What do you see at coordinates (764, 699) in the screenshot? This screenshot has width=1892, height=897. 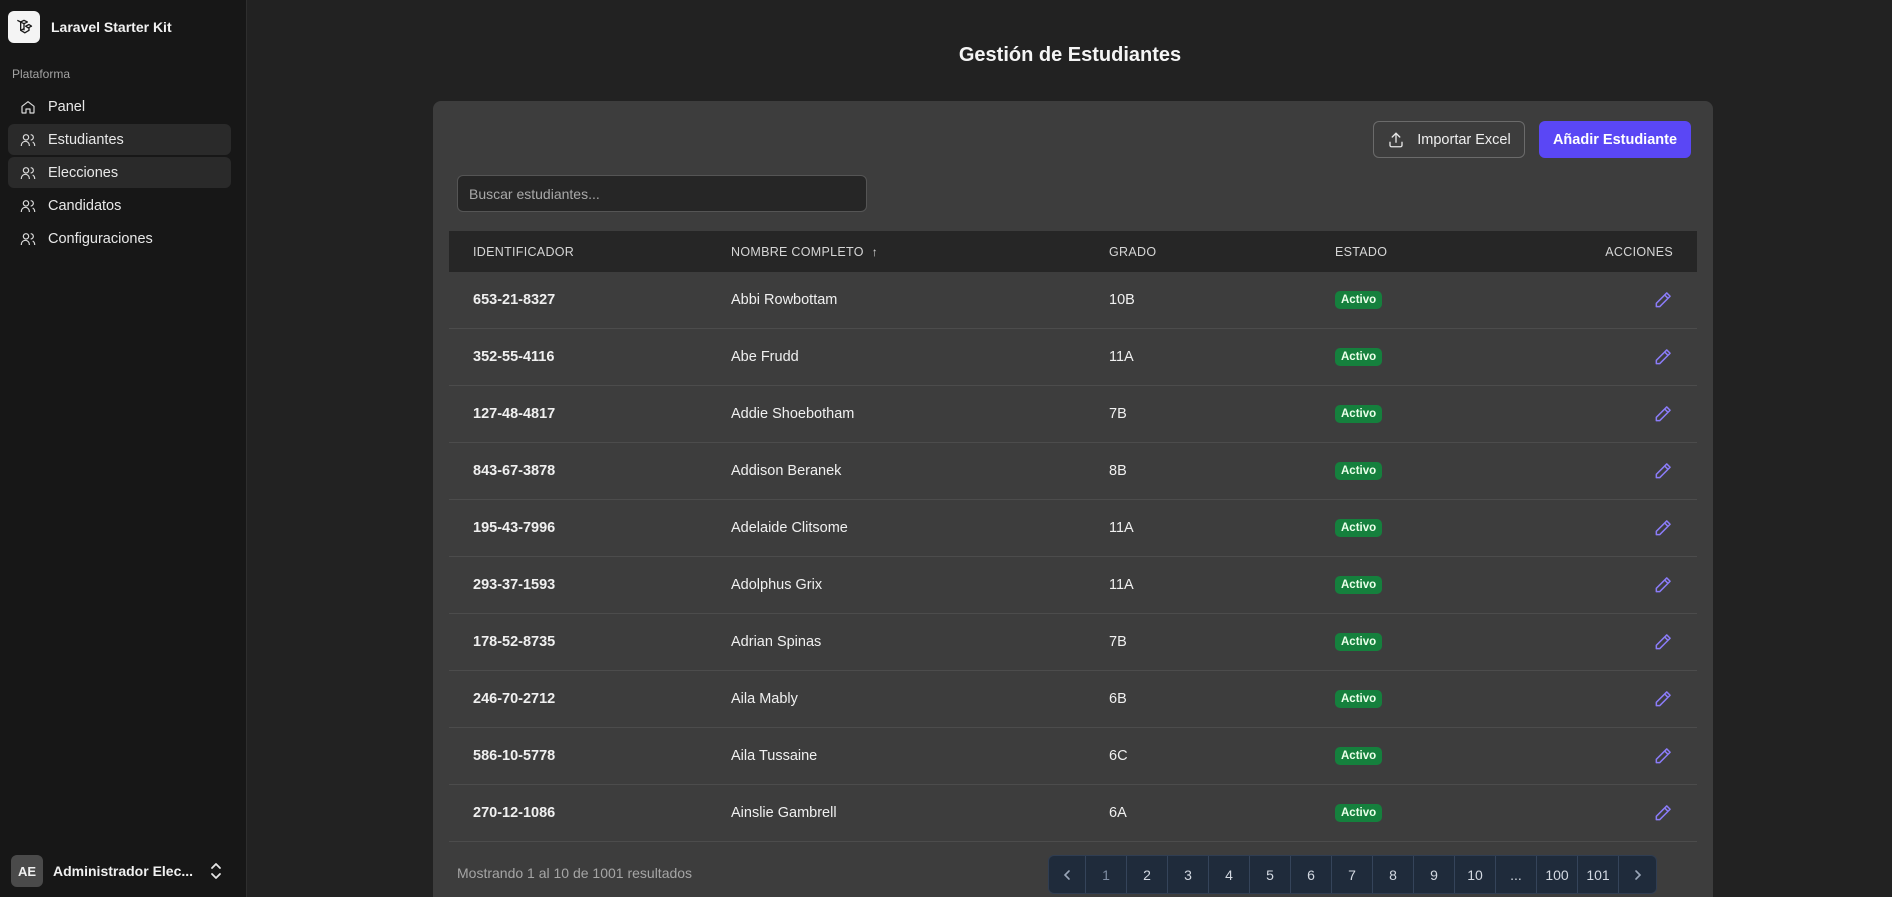 I see `cell-name: Aila Mably` at bounding box center [764, 699].